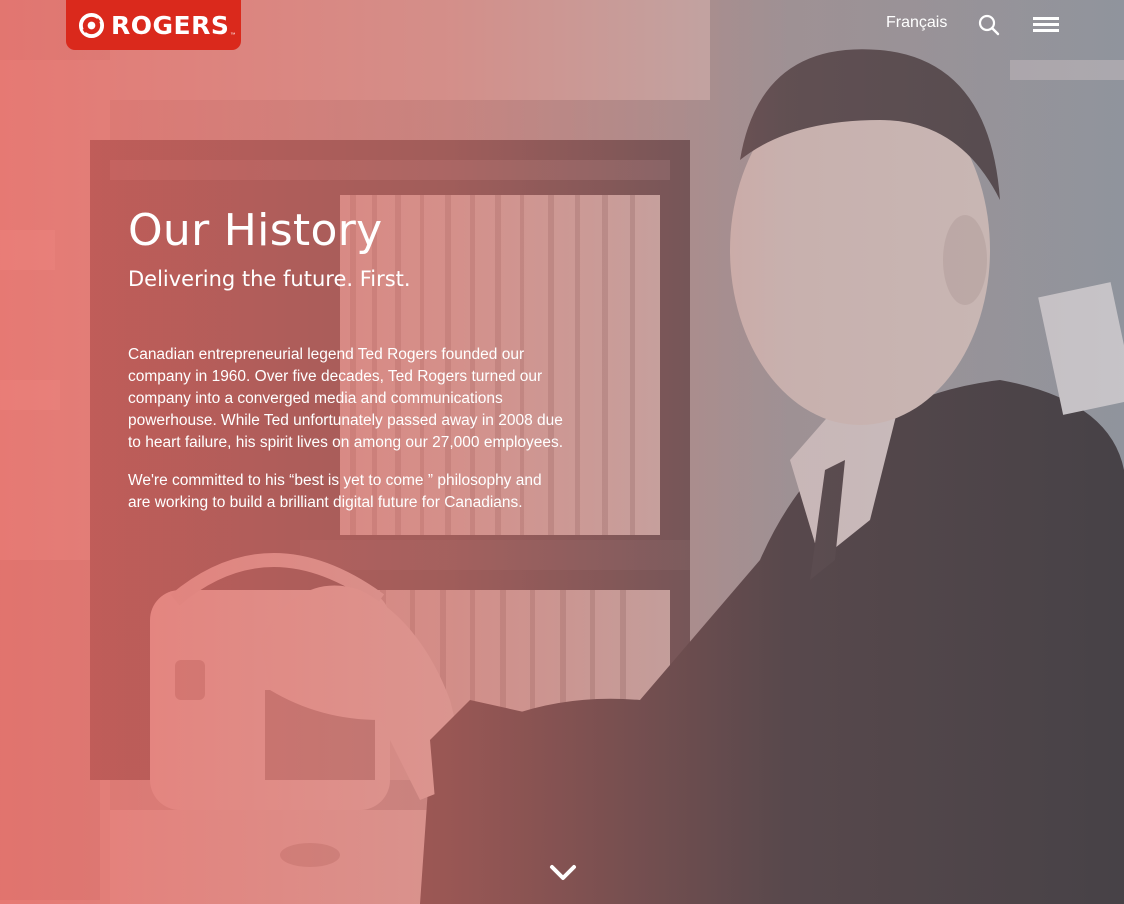 The width and height of the screenshot is (1124, 904). What do you see at coordinates (170, 25) in the screenshot?
I see `logo-wordmark: ROGERS` at bounding box center [170, 25].